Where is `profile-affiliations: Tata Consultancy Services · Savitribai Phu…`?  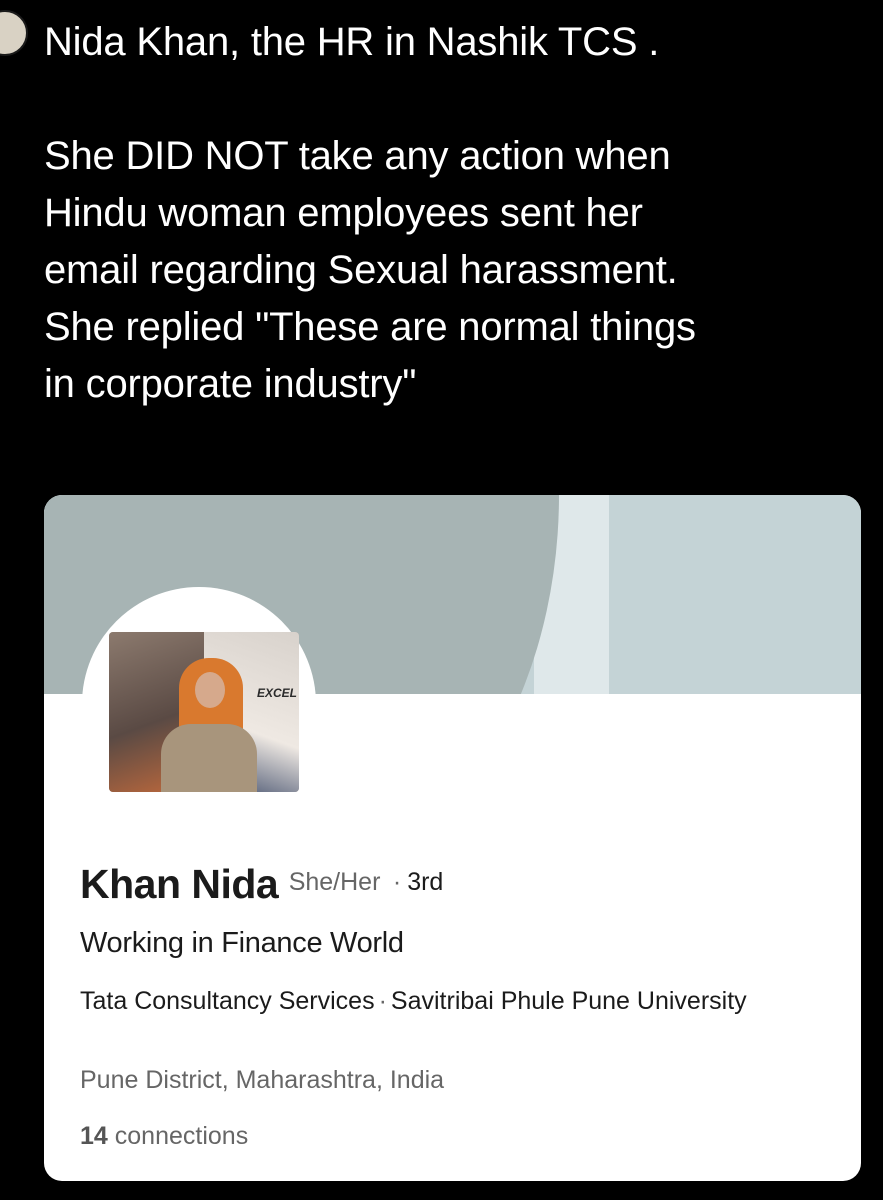 profile-affiliations: Tata Consultancy Services · Savitribai Phu… is located at coordinates (450, 1001).